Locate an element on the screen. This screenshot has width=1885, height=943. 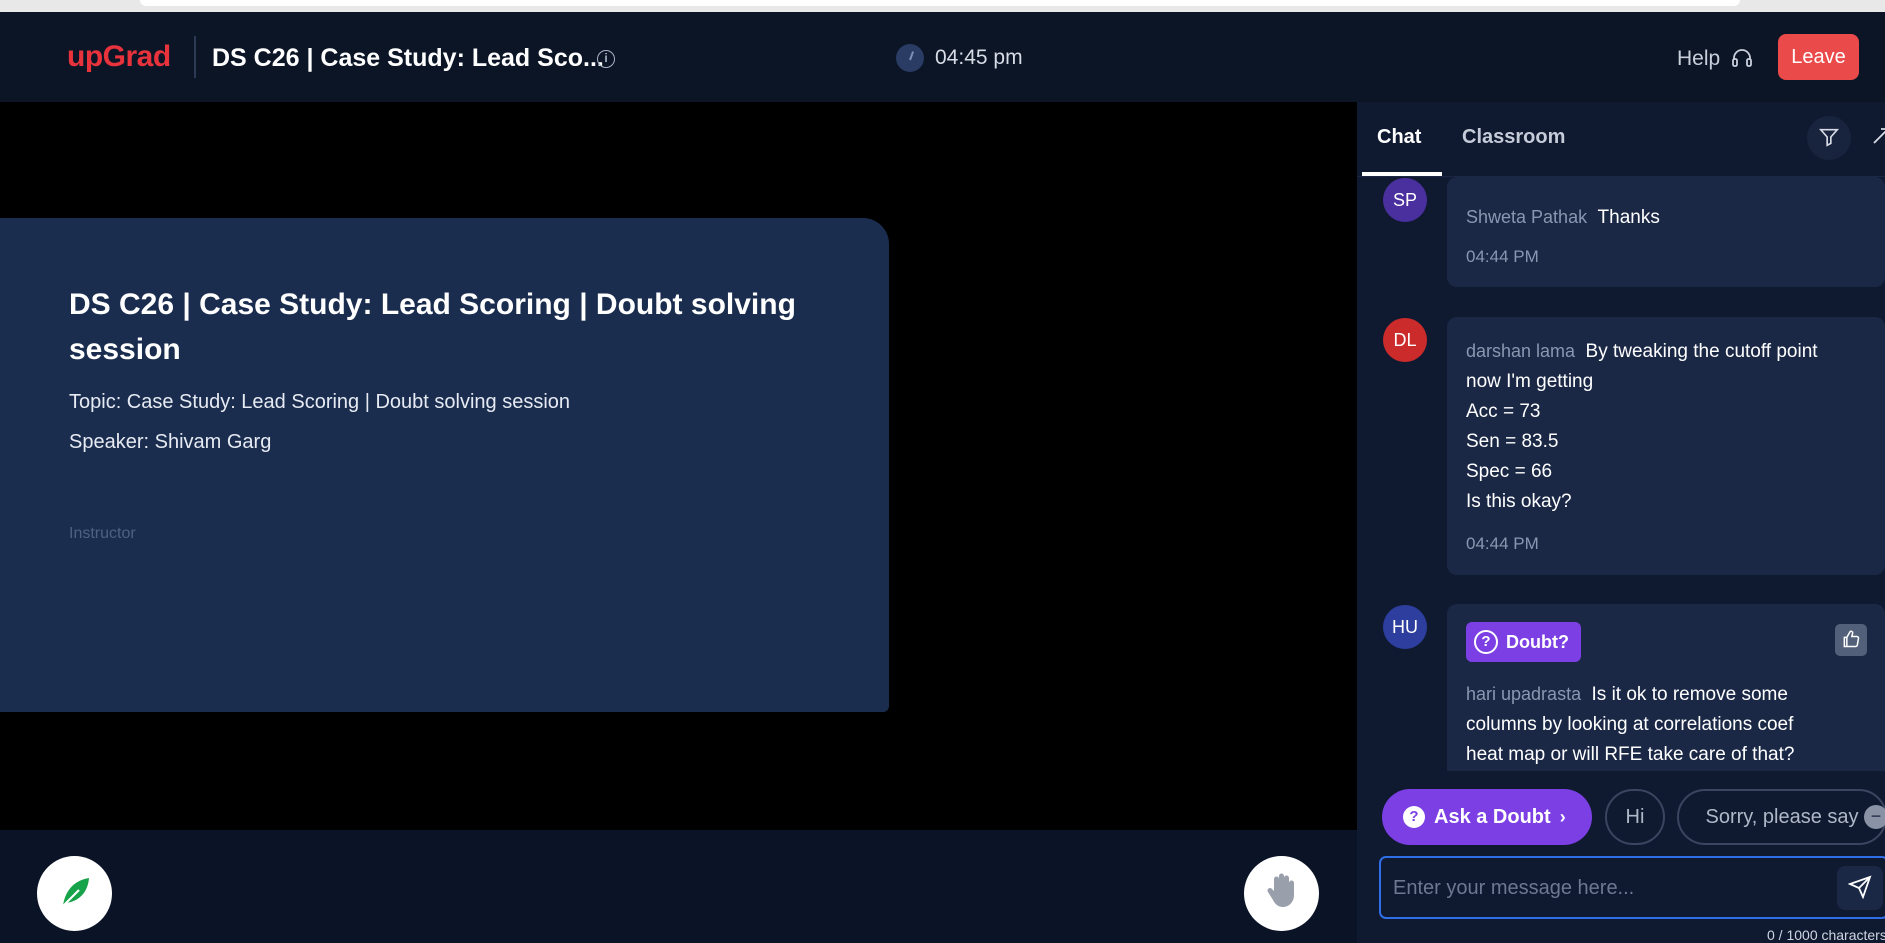
character-count: 0 / 1000 characters is located at coordinates (1826, 935).